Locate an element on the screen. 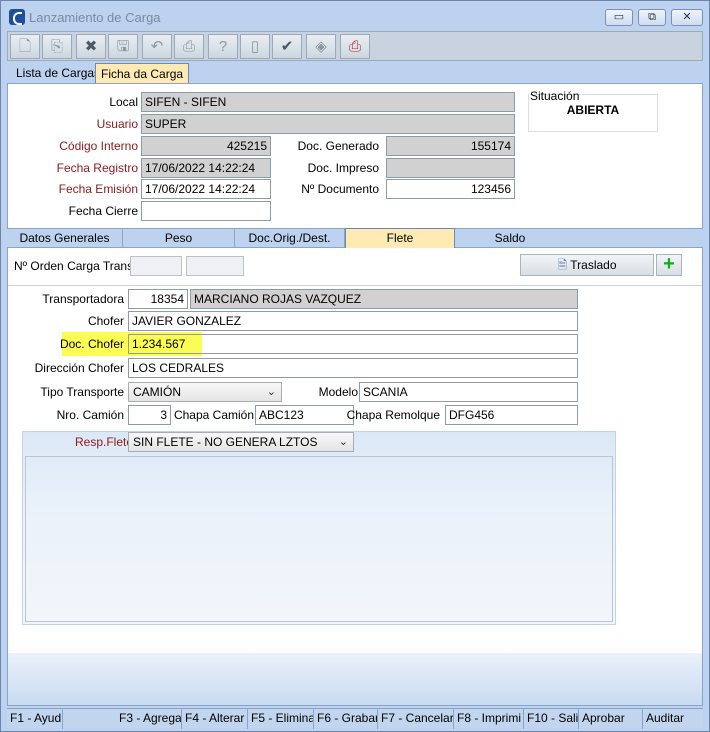  modelo-label: Modelo is located at coordinates (338, 392).